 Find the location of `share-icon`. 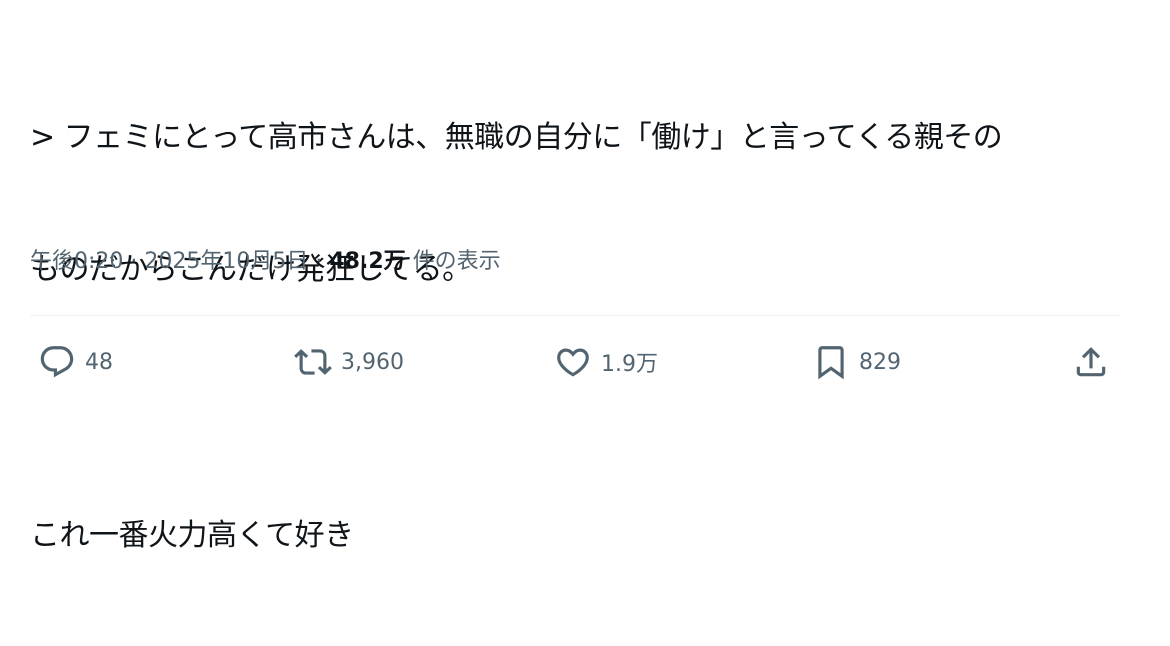

share-icon is located at coordinates (1091, 362).